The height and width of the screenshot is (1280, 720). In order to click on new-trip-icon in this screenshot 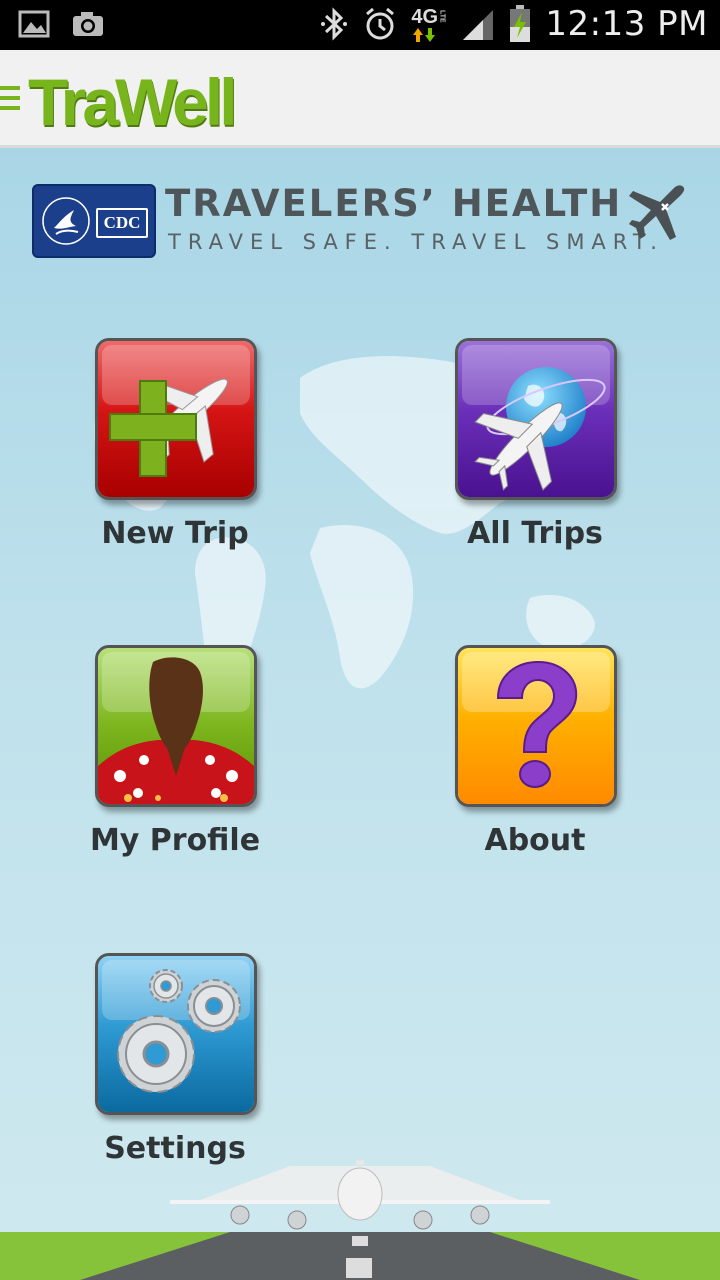, I will do `click(176, 419)`.